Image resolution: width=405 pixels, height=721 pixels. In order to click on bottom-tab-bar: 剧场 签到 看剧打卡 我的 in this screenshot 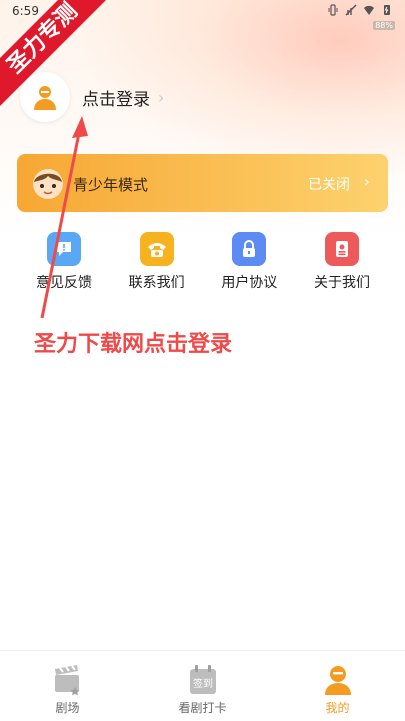, I will do `click(202, 685)`.